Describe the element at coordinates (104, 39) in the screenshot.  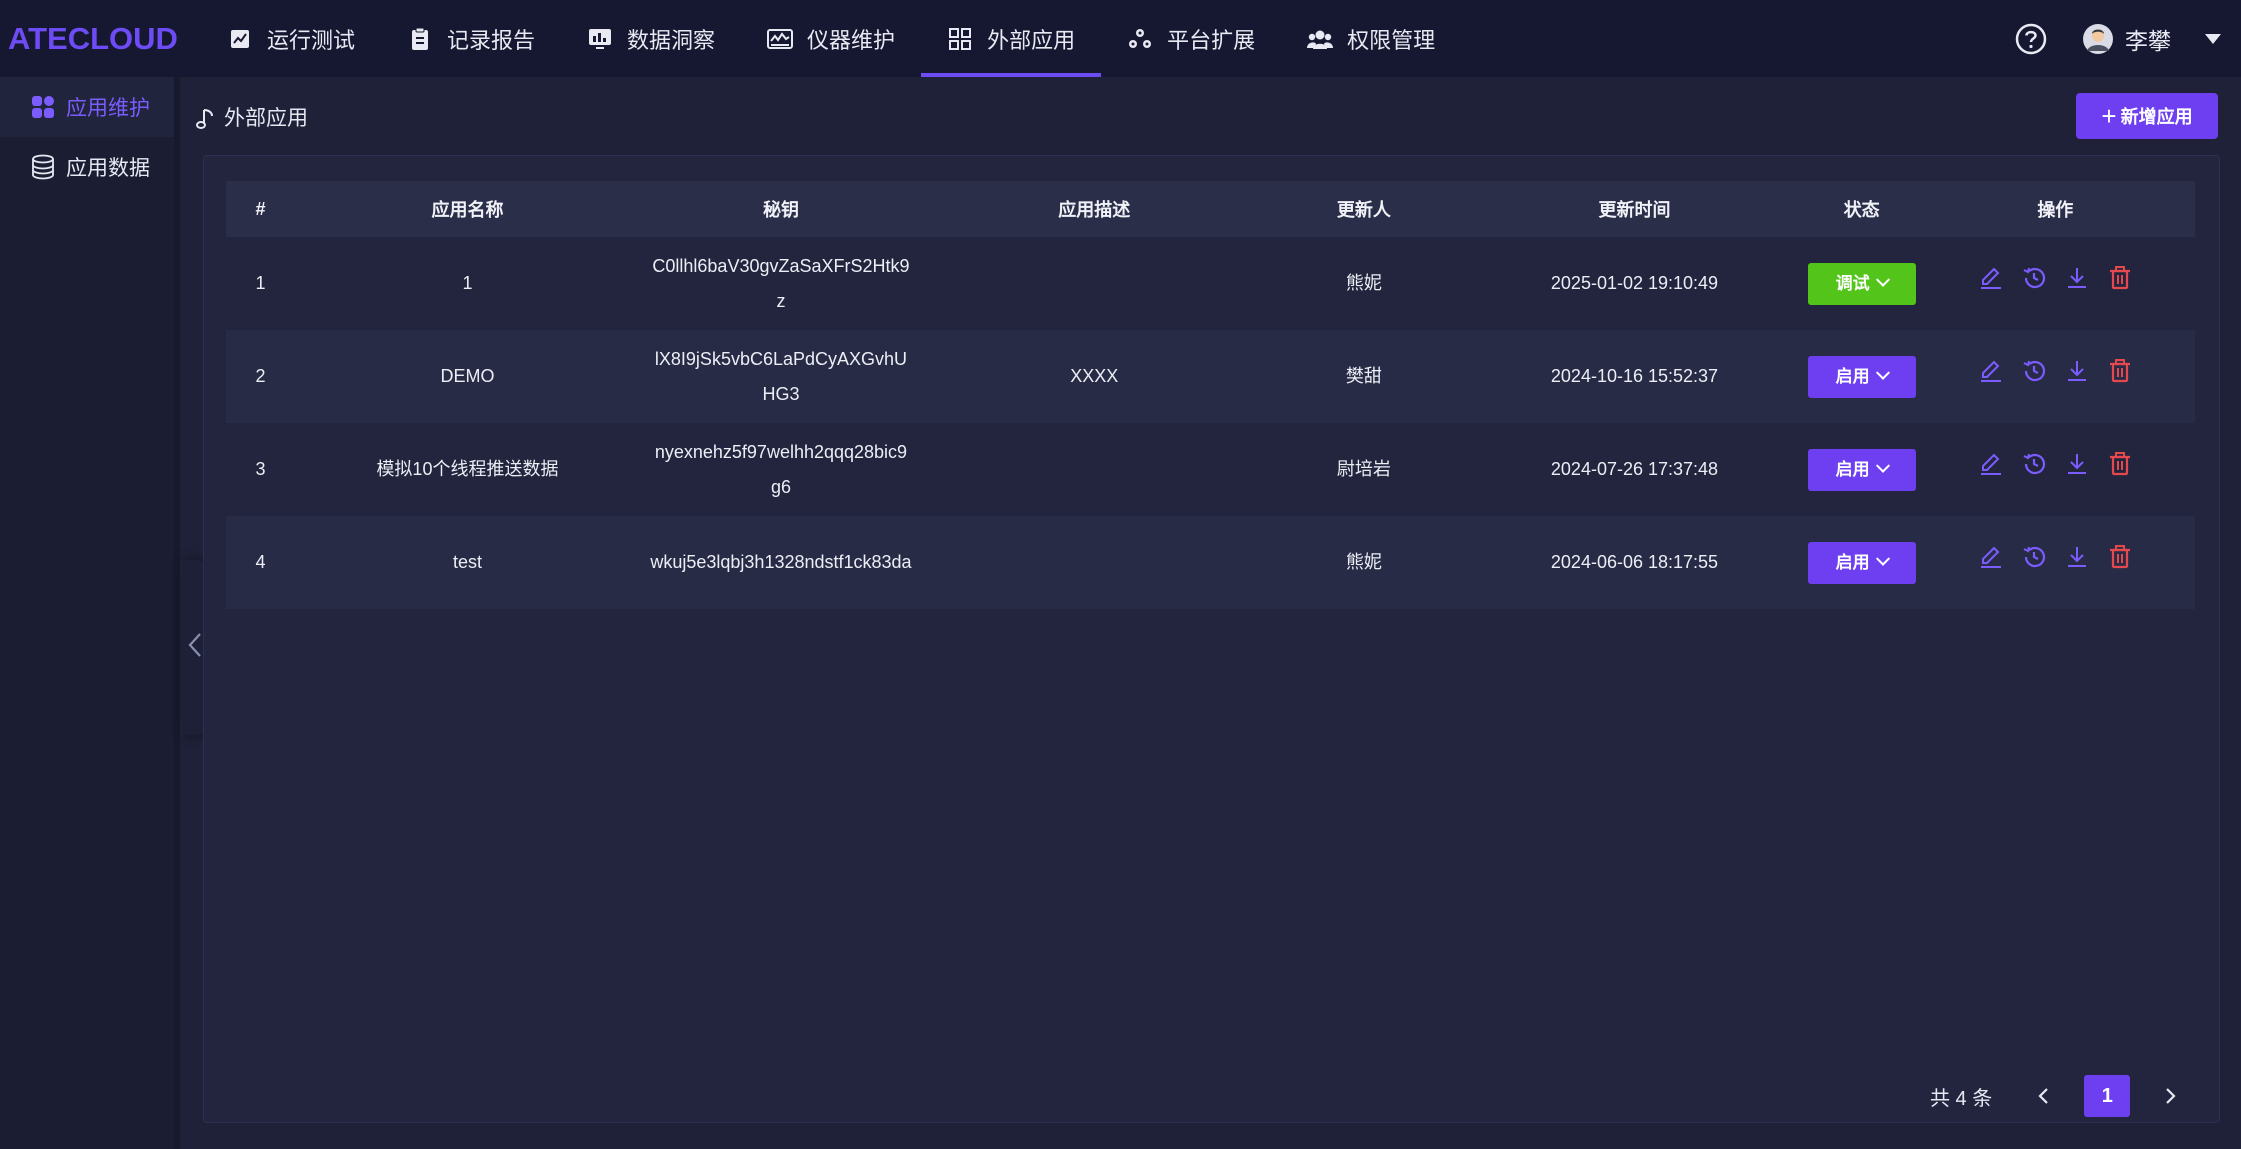
I see `app-logo: ATECLOUD` at that location.